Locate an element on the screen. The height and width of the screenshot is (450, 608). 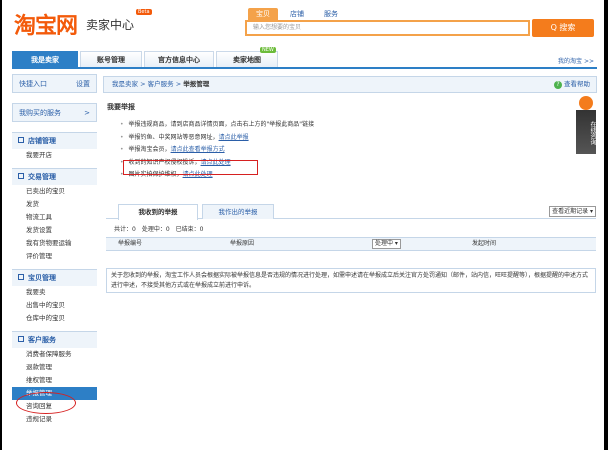
sidebar-item-warehouse: 仓库中的宝贝 is located at coordinates (54, 318).